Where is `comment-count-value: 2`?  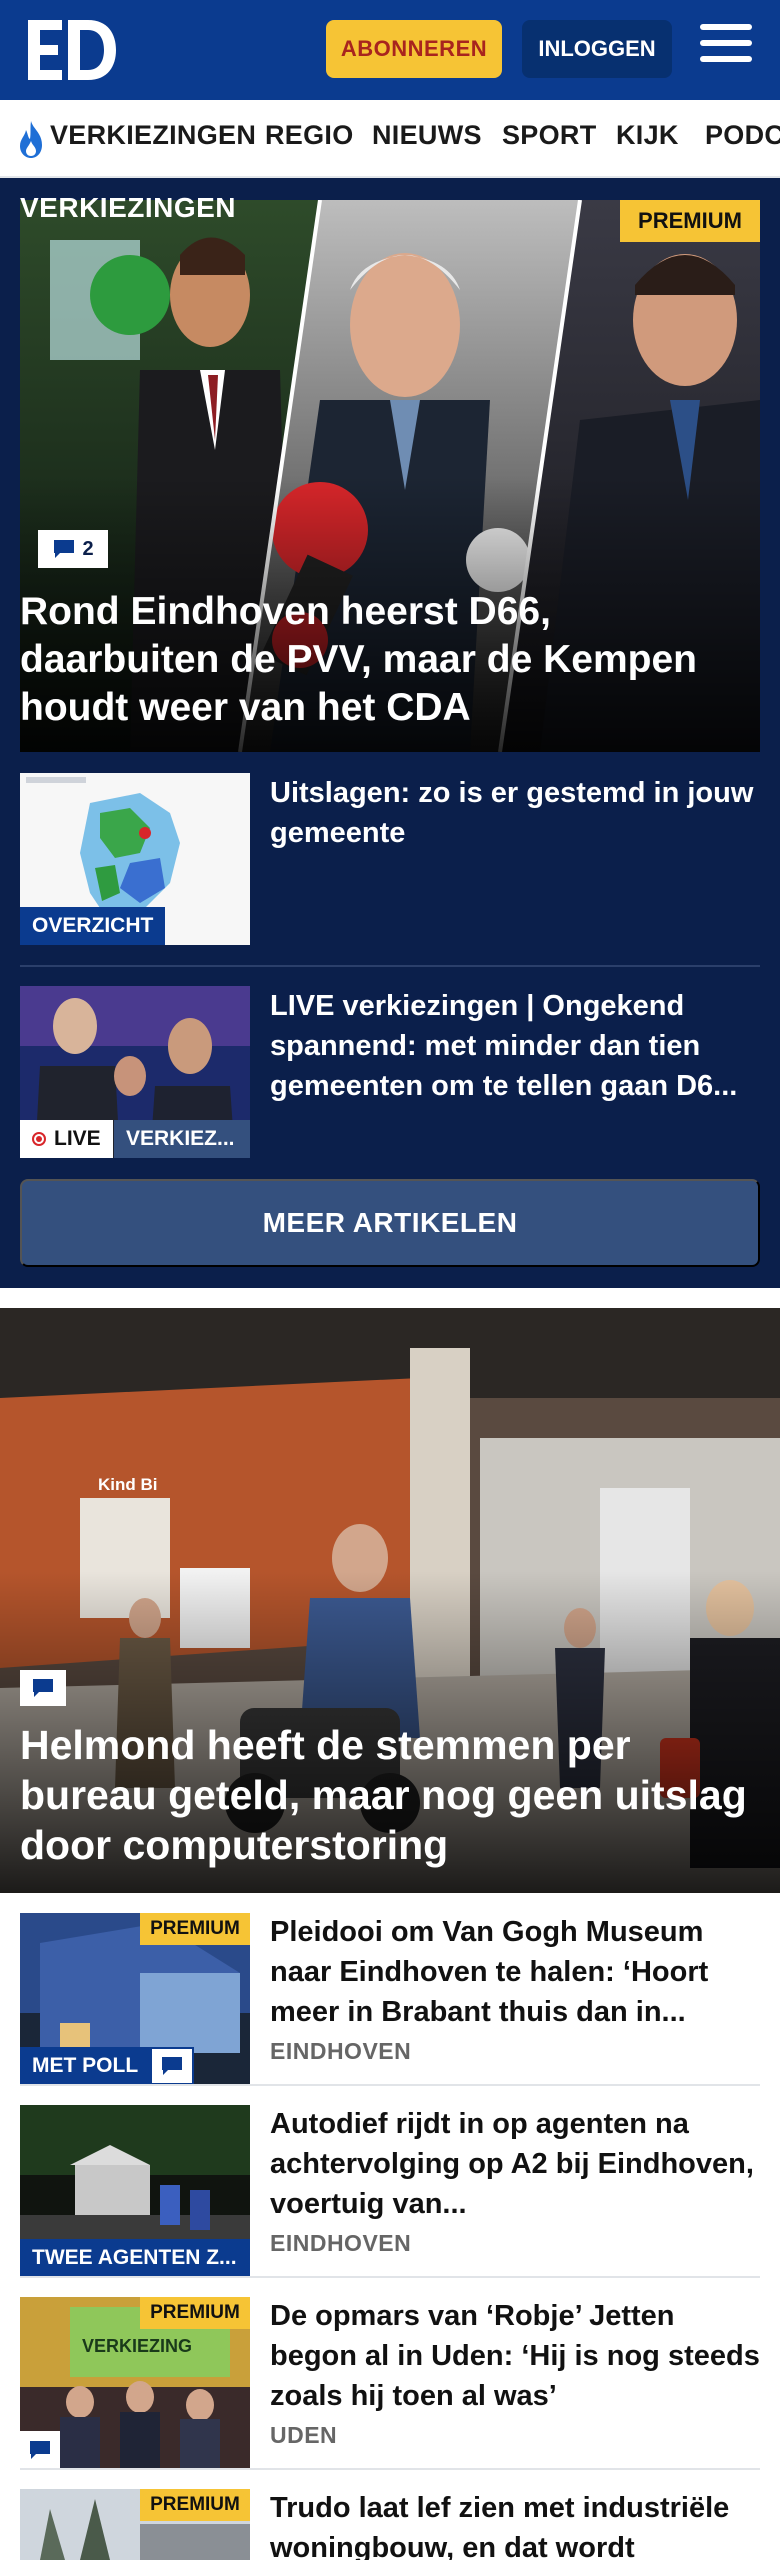
comment-count-value: 2 is located at coordinates (88, 548).